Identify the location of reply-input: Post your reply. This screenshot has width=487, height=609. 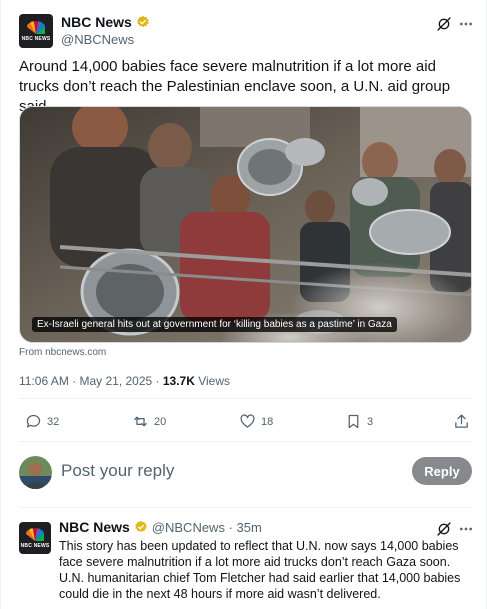
(117, 471).